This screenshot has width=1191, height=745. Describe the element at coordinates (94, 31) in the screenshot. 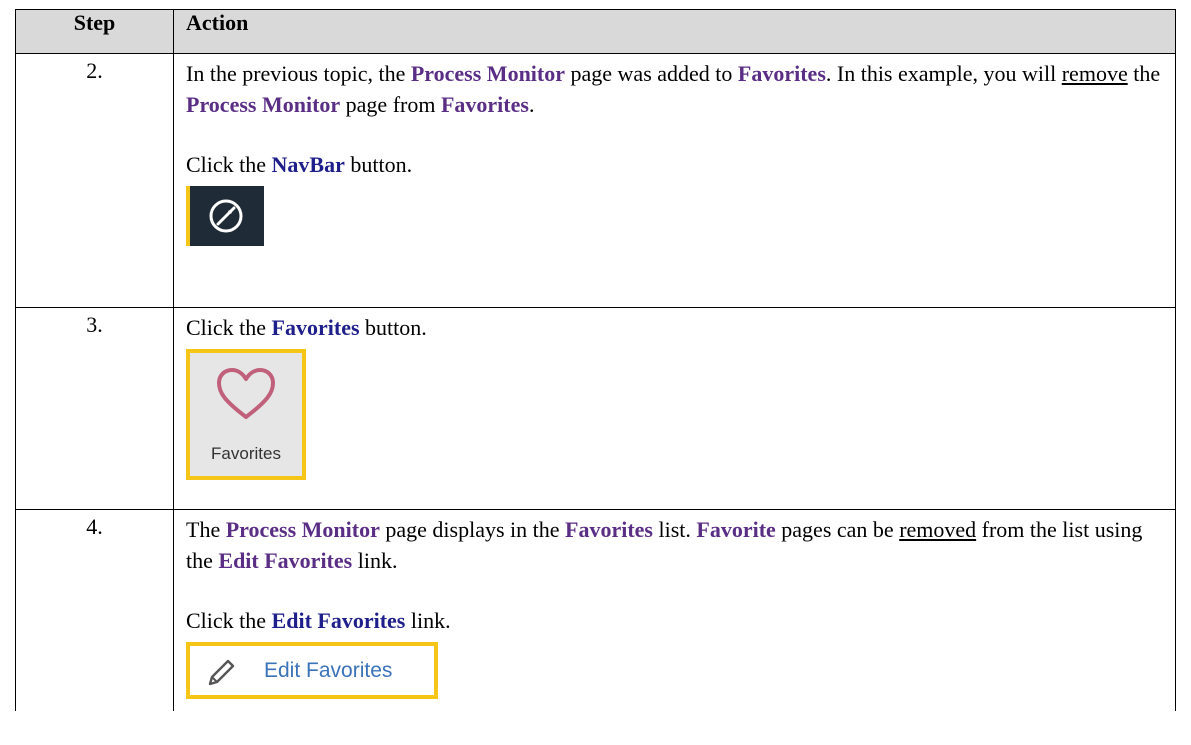

I see `header-step: Step` at that location.